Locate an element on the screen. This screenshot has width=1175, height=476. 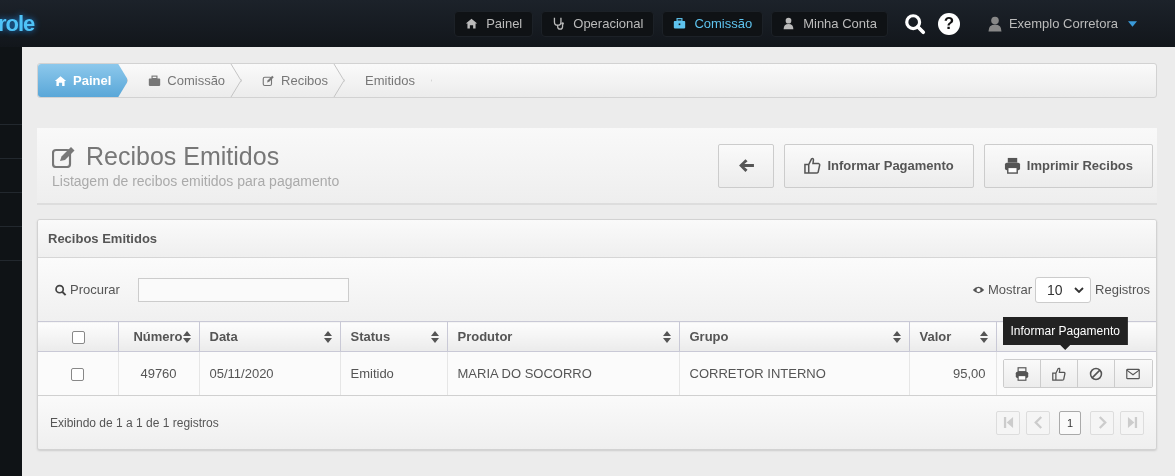
column-header: Número is located at coordinates (158, 336).